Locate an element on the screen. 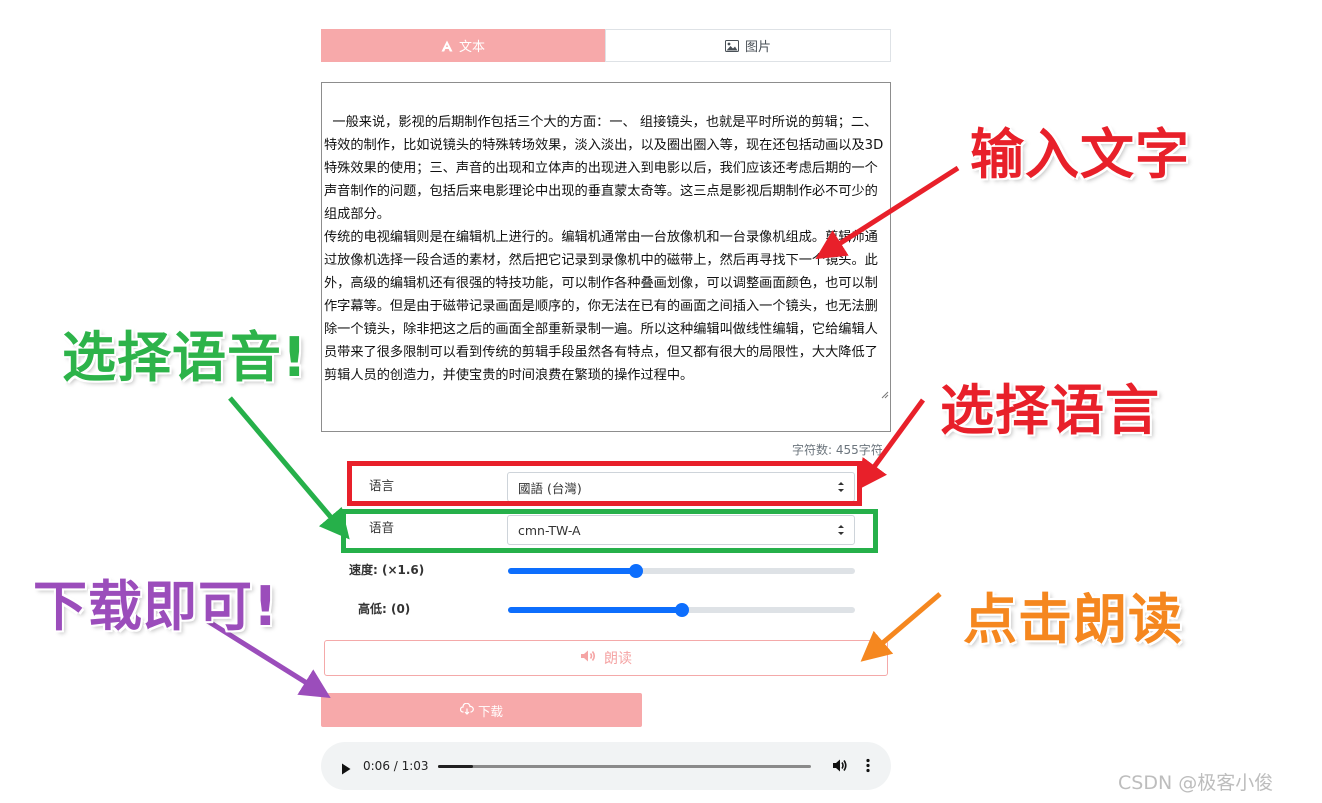 The image size is (1322, 803). annotation-click-read: 点击朗读 is located at coordinates (1073, 619).